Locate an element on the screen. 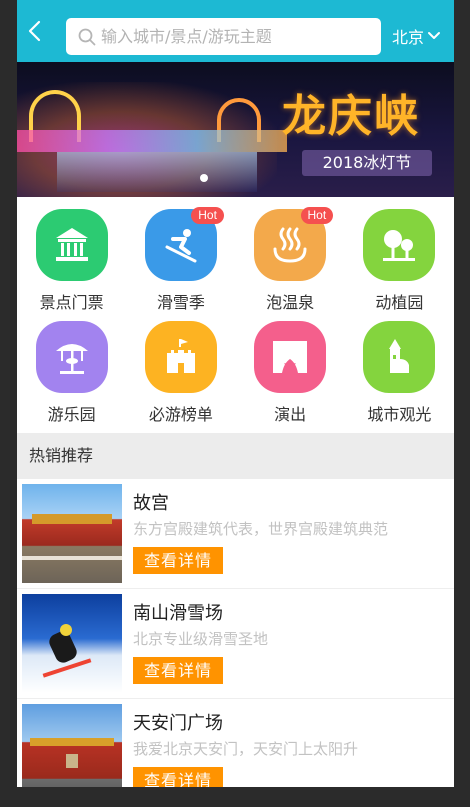  city-selector: 北京 is located at coordinates (416, 36).